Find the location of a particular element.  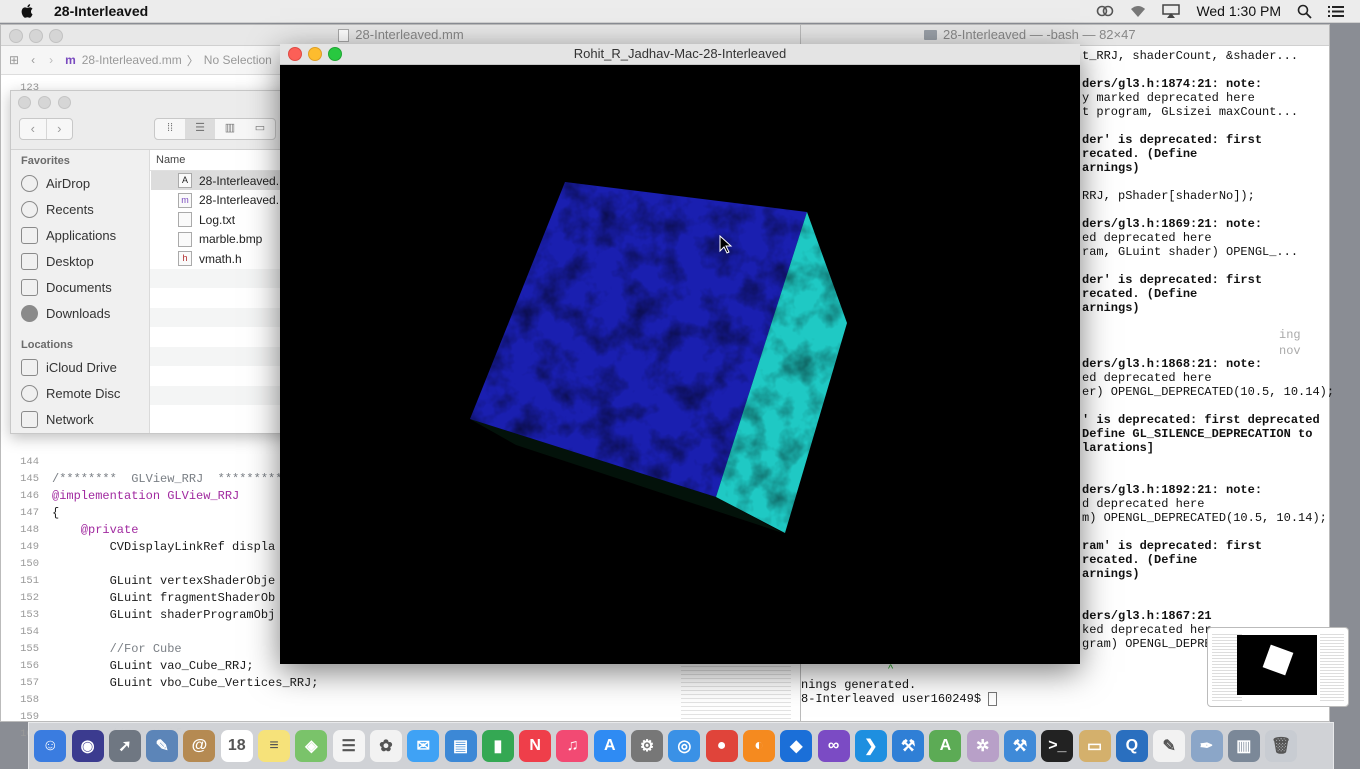

siri-icon: ◉ is located at coordinates (87, 746).